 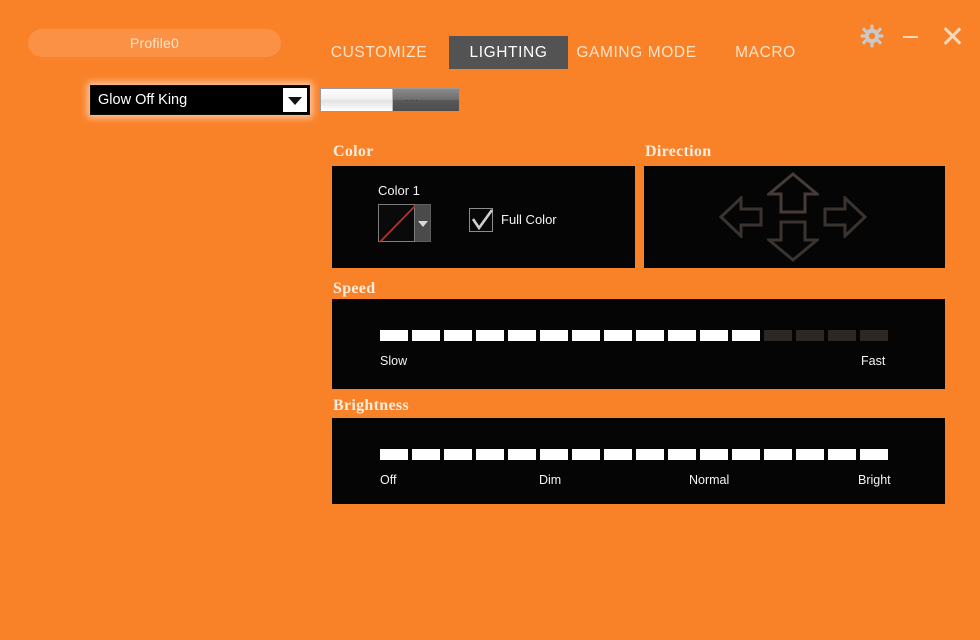 What do you see at coordinates (394, 361) in the screenshot?
I see `speed-tick-slow: Slow` at bounding box center [394, 361].